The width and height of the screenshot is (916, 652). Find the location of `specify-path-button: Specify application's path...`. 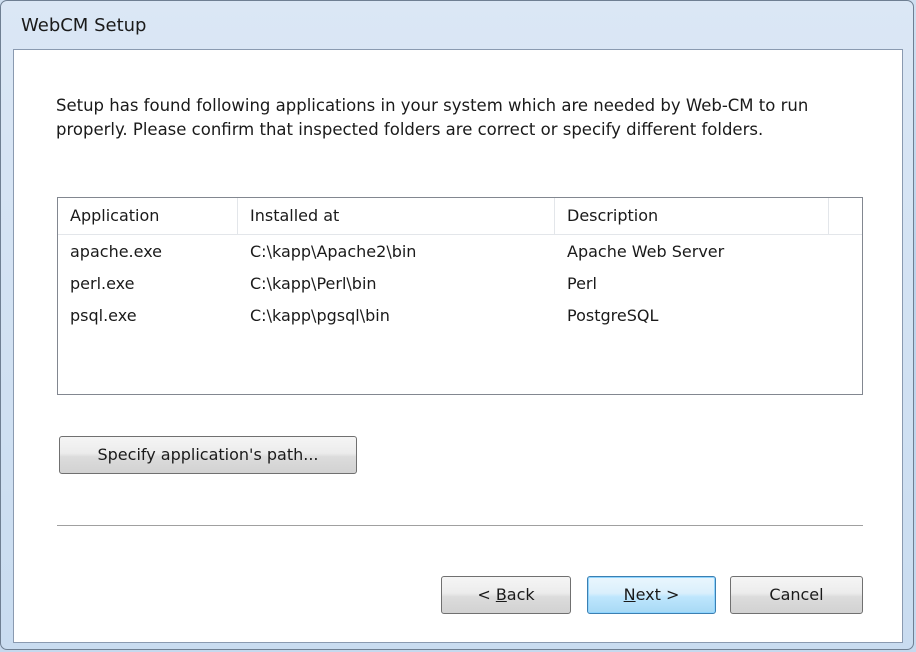

specify-path-button: Specify application's path... is located at coordinates (208, 455).